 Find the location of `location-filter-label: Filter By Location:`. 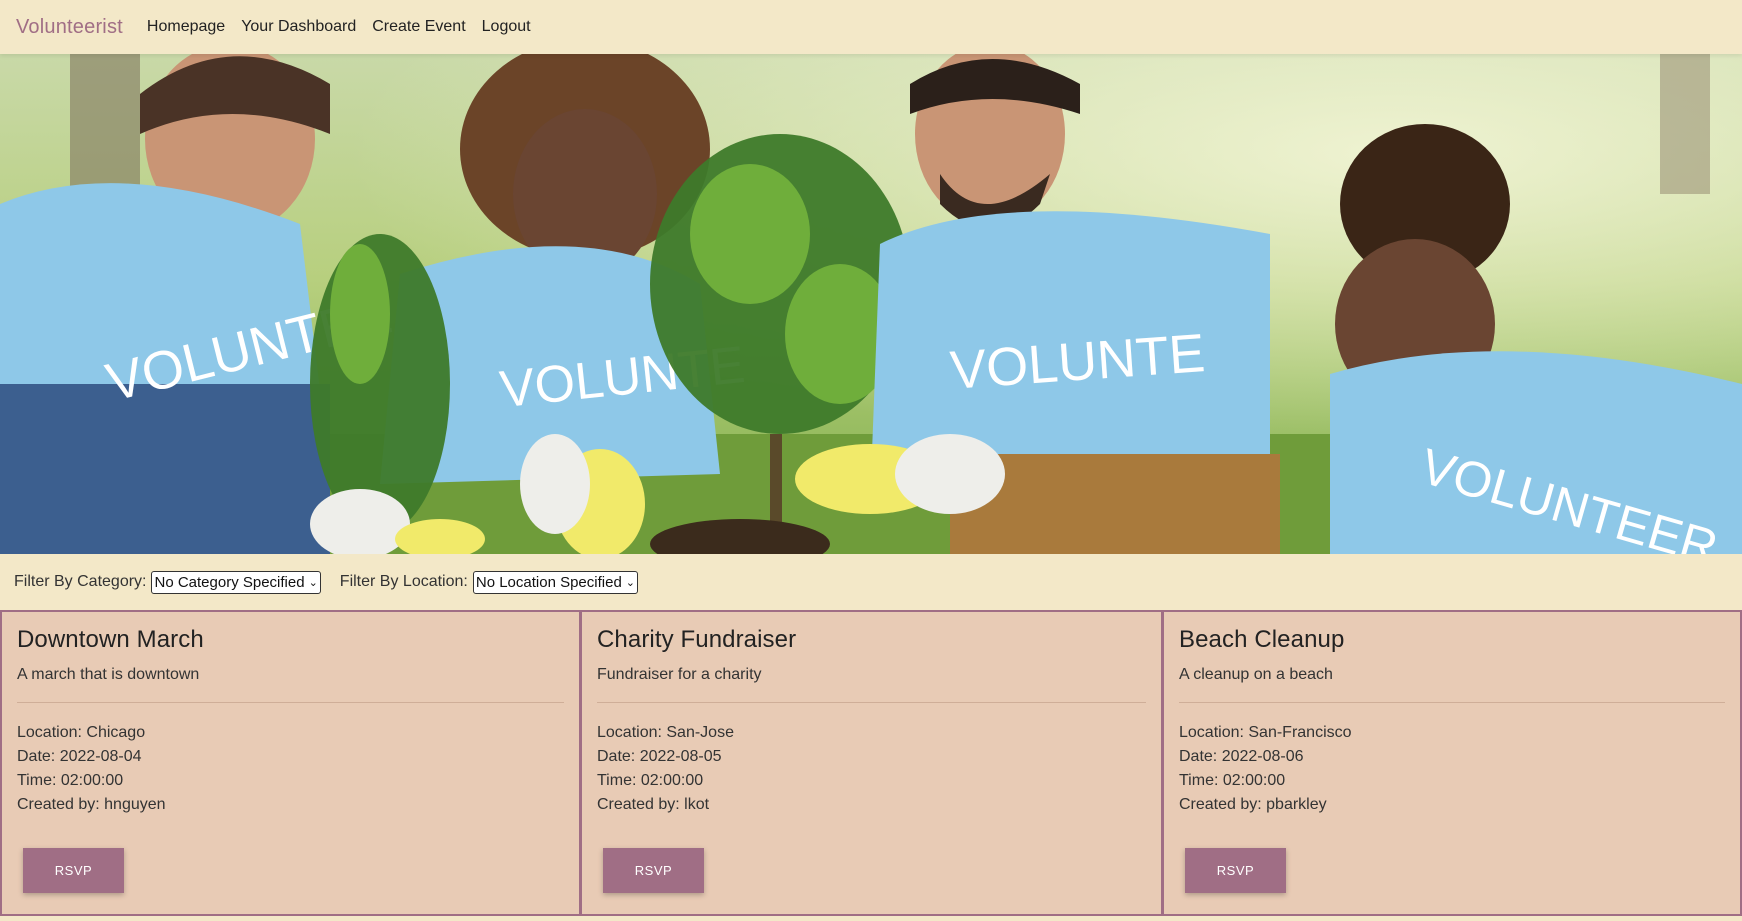

location-filter-label: Filter By Location: is located at coordinates (403, 581).